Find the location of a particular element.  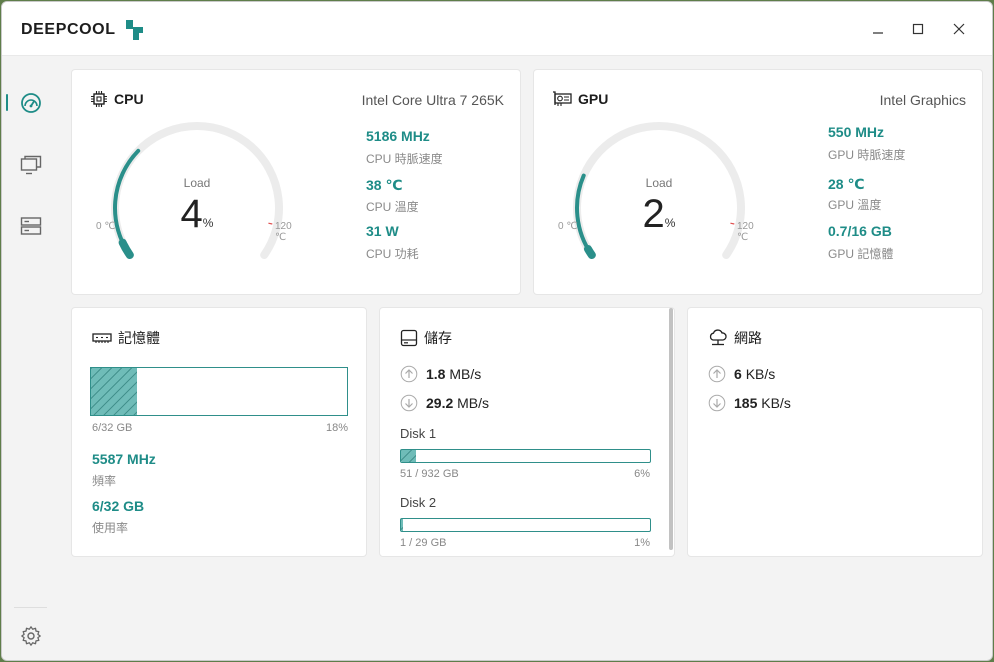

gpu-gauge: Load 2% 0 ℃ 120 ℃ is located at coordinates (659, 200).